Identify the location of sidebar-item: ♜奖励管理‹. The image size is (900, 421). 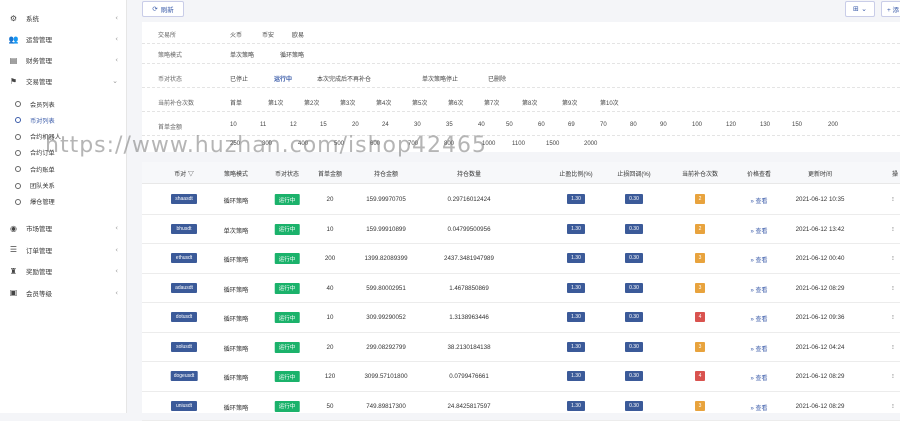
(63, 271).